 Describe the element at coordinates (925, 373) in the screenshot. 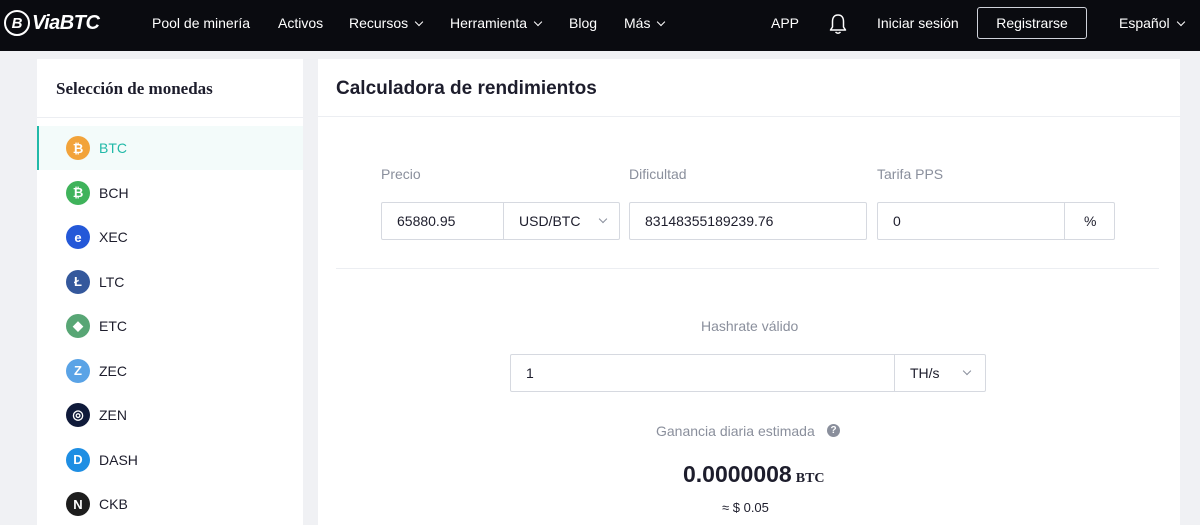

I see `hashrate-unit-value: TH/s` at that location.